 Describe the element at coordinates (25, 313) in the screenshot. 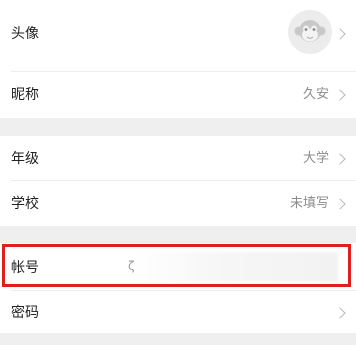

I see `password-label: 密码` at that location.